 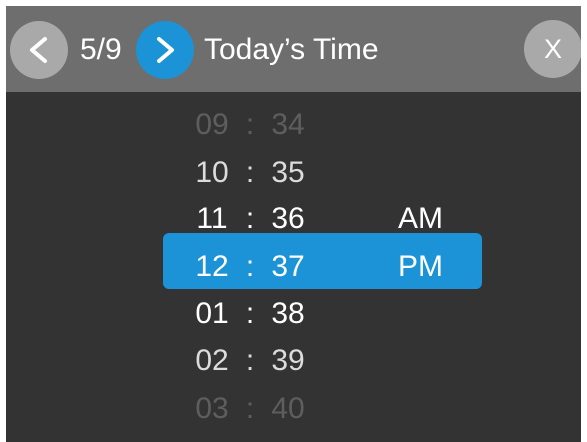 I want to click on minute-value: 36, so click(x=288, y=218).